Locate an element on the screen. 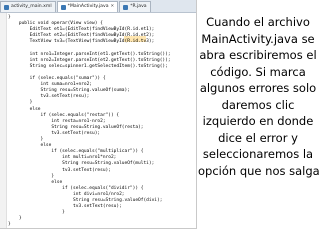 The height and width of the screenshot is (240, 320). caption-line: Cuando el archivo is located at coordinates (258, 22).